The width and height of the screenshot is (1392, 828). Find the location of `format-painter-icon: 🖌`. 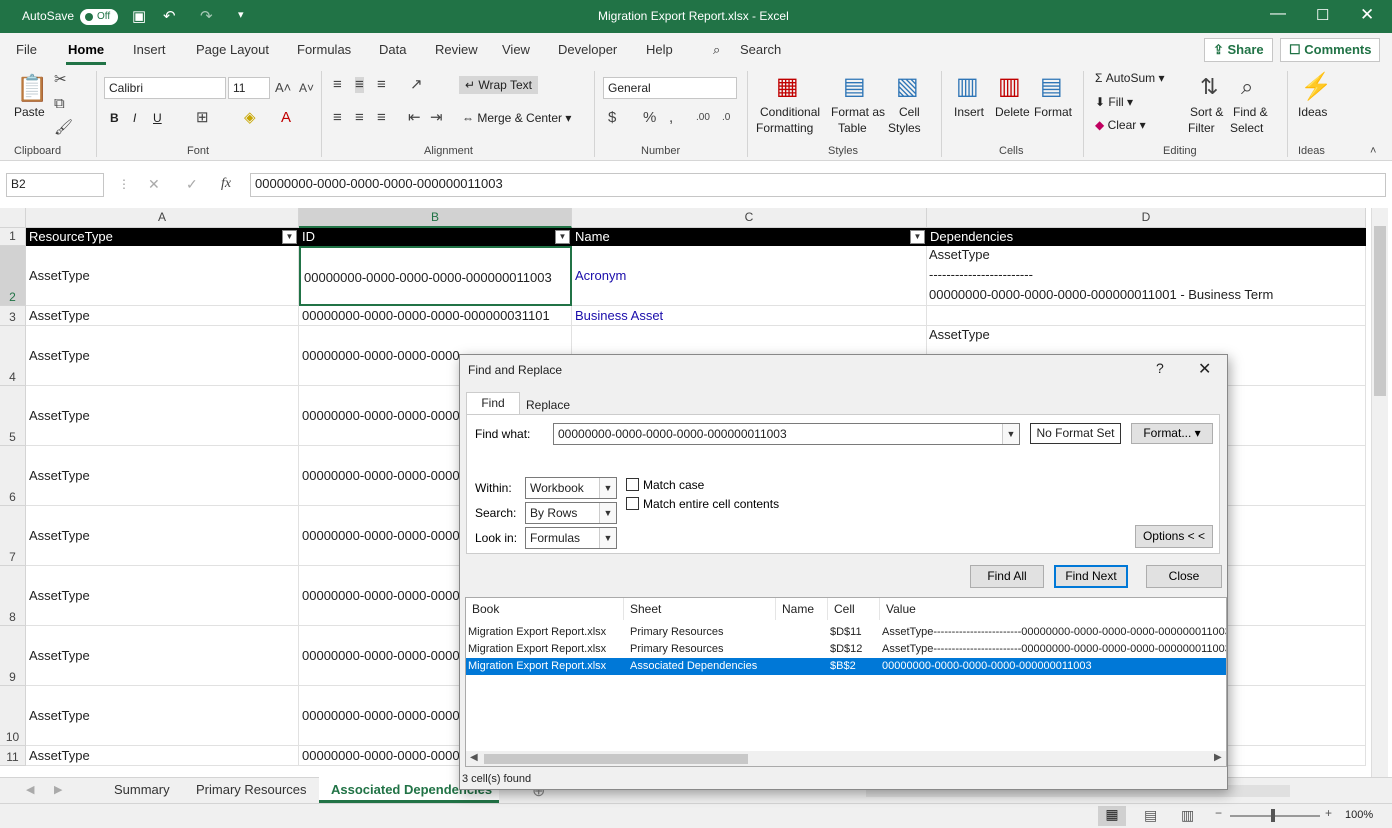

format-painter-icon: 🖌 is located at coordinates (63, 128).